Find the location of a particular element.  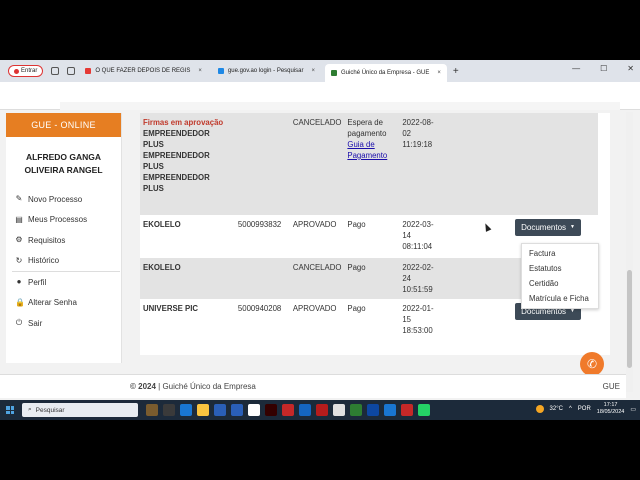

acrobat-icon is located at coordinates (322, 410).